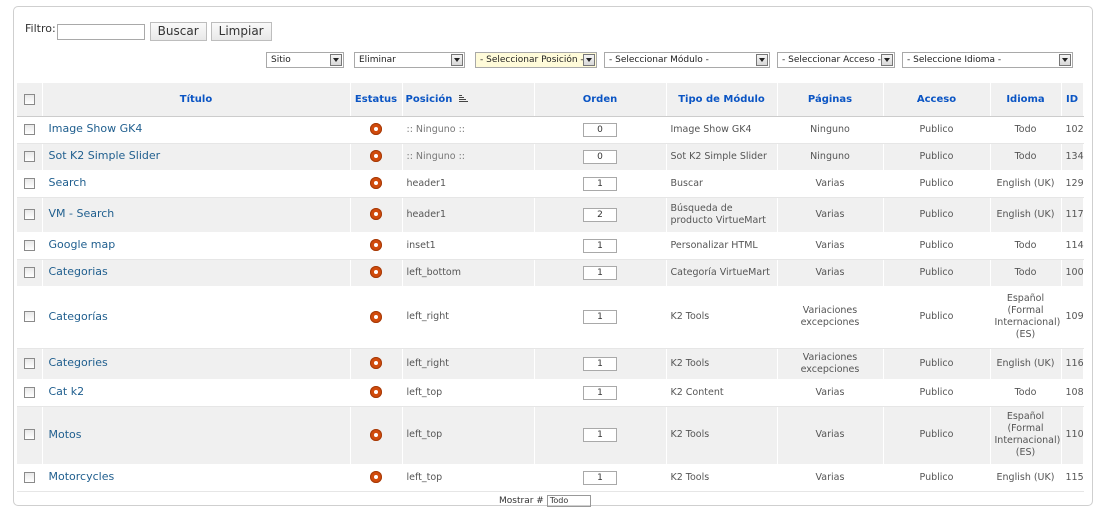  I want to click on module-title-link: Google map, so click(82, 244).